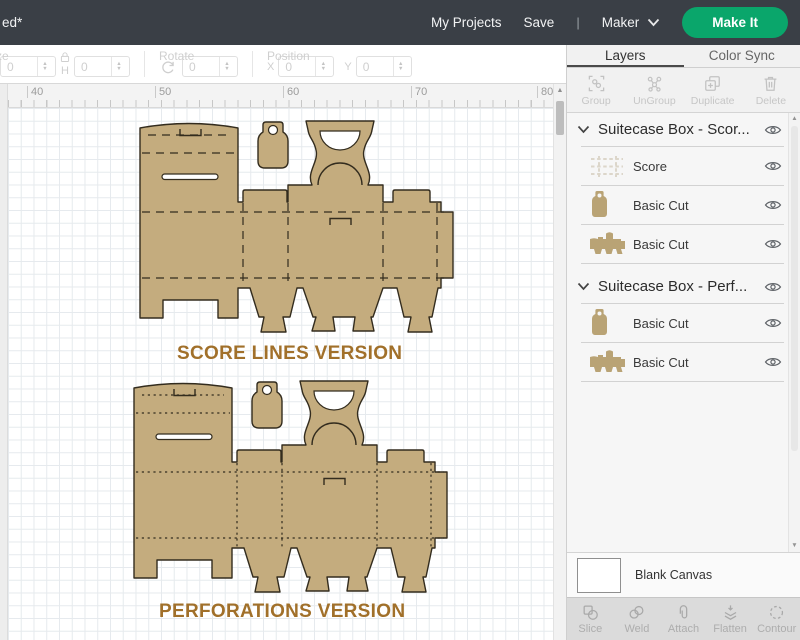 Image resolution: width=800 pixels, height=640 pixels. Describe the element at coordinates (339, 64) in the screenshot. I see `position-section: Position X ▲▼ Y ▲▼` at that location.